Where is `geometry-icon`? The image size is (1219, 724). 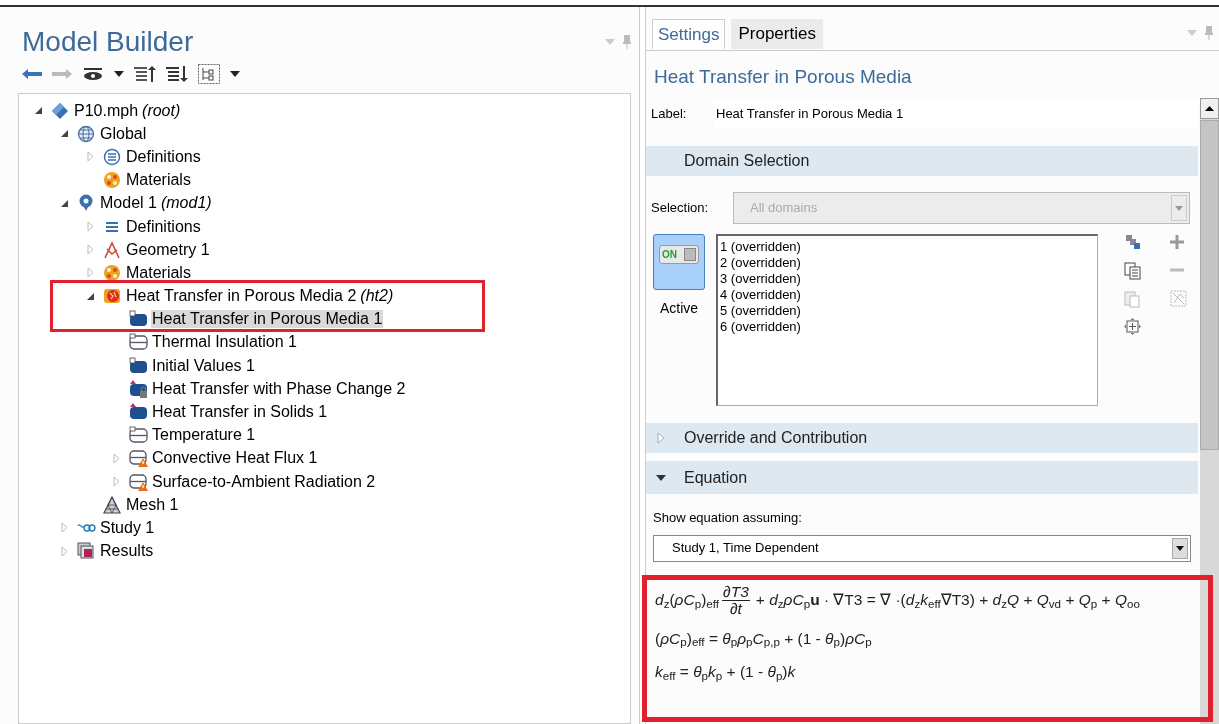
geometry-icon is located at coordinates (112, 249).